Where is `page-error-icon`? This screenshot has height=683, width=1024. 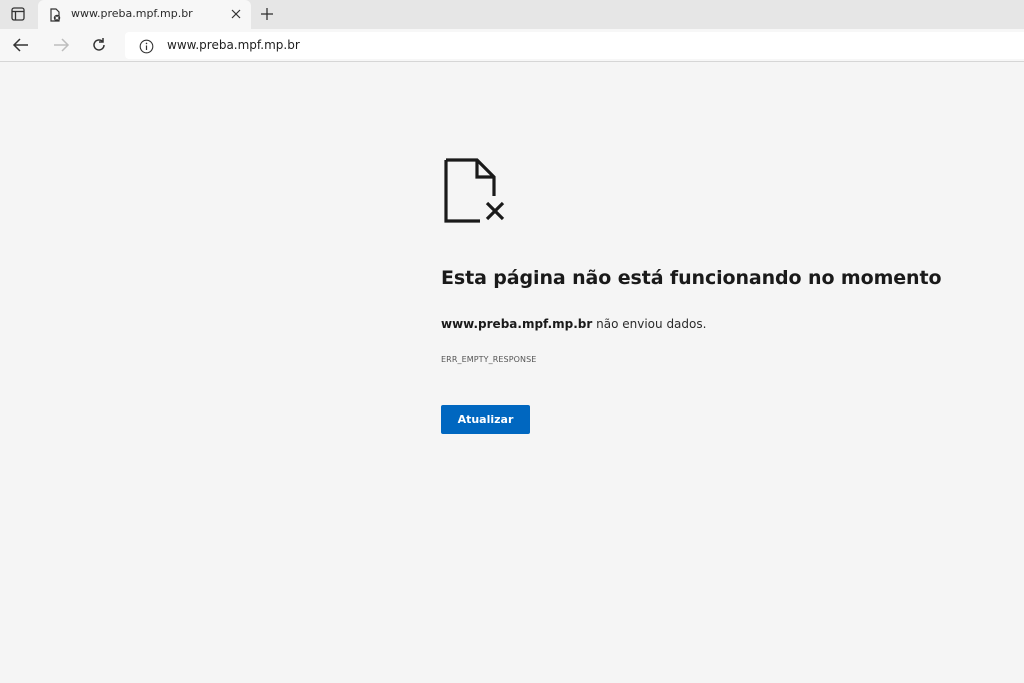
page-error-icon is located at coordinates (55, 14).